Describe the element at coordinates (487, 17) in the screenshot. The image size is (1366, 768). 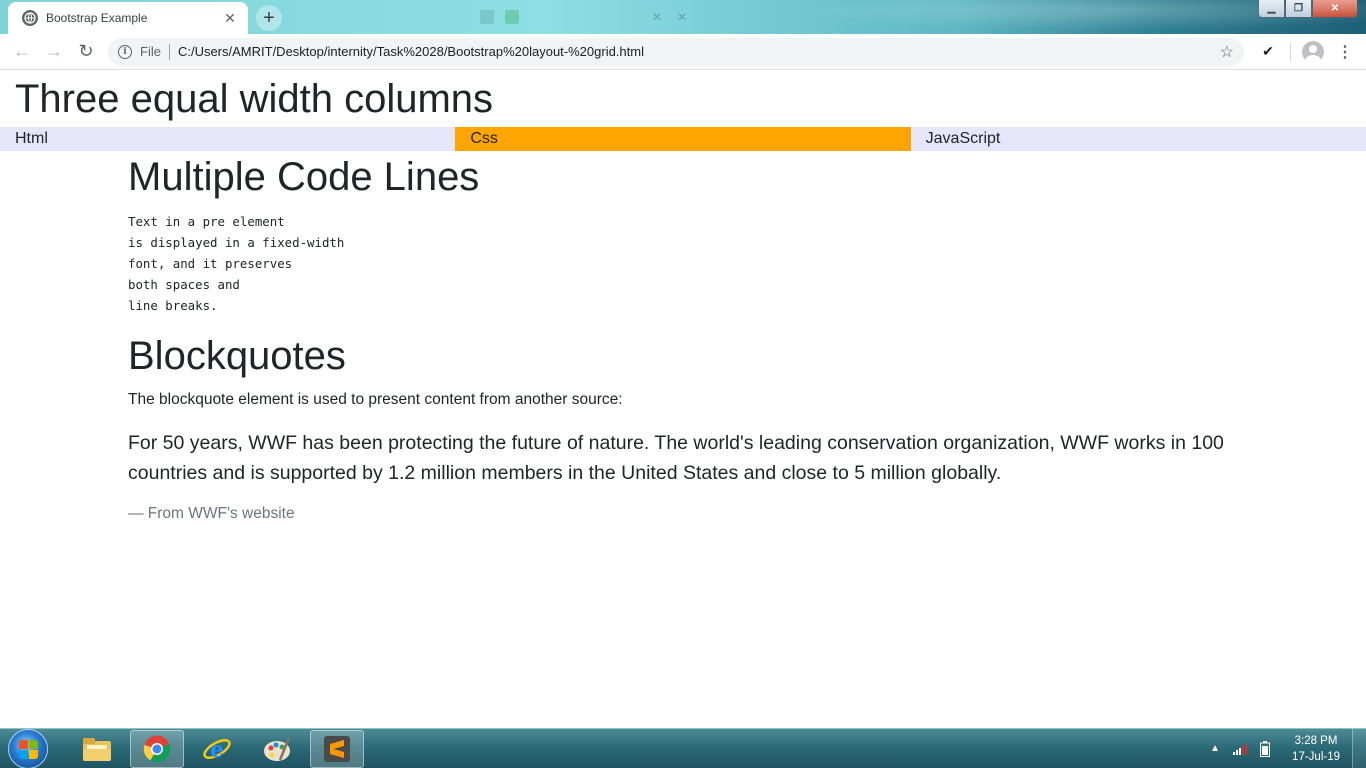
I see `tab-favicon-icon` at that location.